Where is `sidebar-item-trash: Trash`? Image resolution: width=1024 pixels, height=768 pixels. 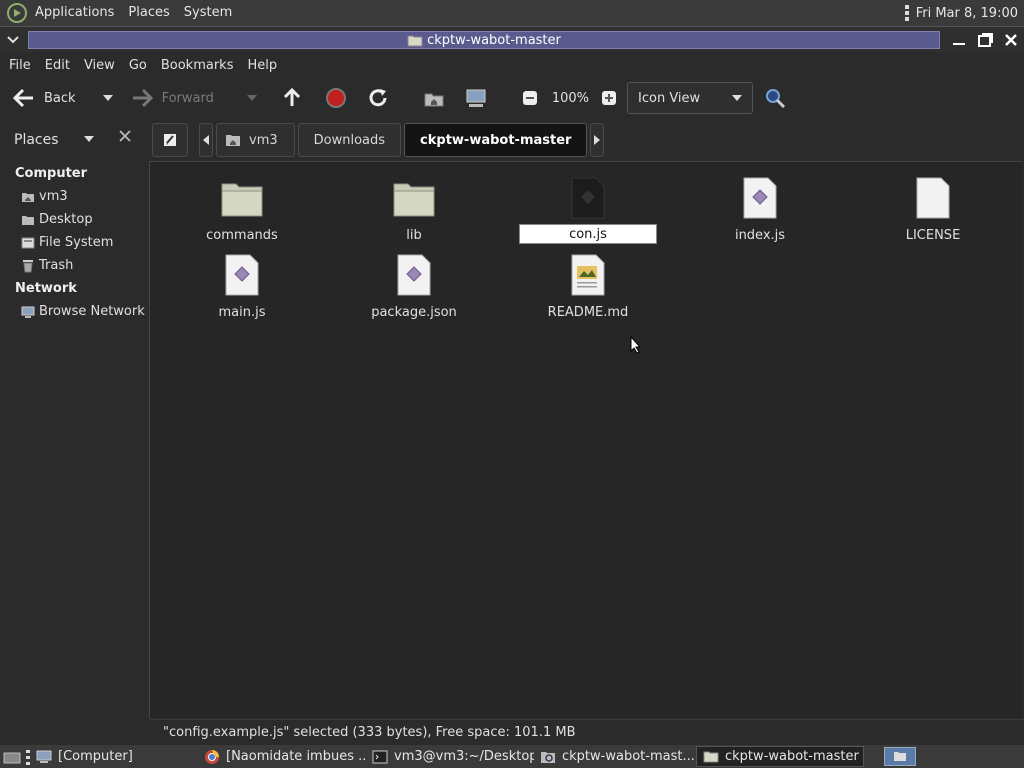 sidebar-item-trash: Trash is located at coordinates (74, 265).